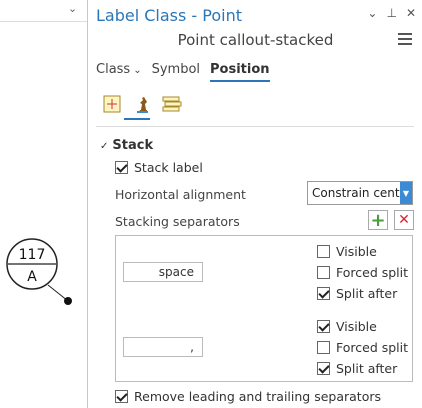 Image resolution: width=422 pixels, height=408 pixels. Describe the element at coordinates (240, 72) in the screenshot. I see `tab-position: Position` at that location.